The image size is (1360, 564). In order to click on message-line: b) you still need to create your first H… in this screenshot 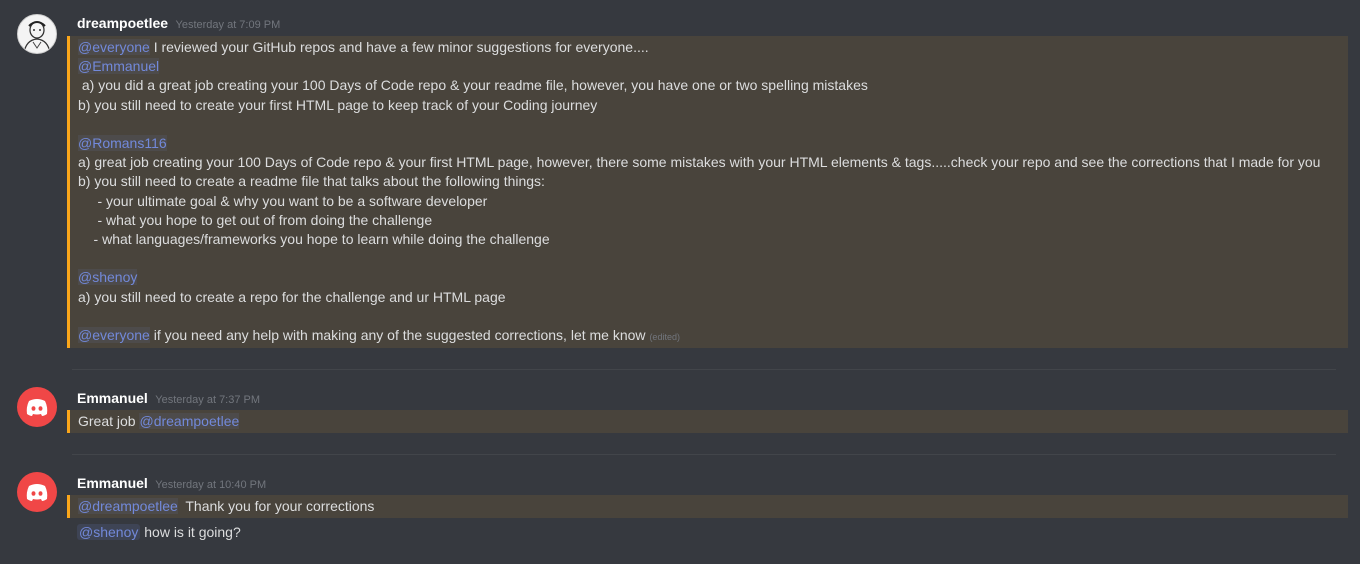, I will do `click(713, 105)`.